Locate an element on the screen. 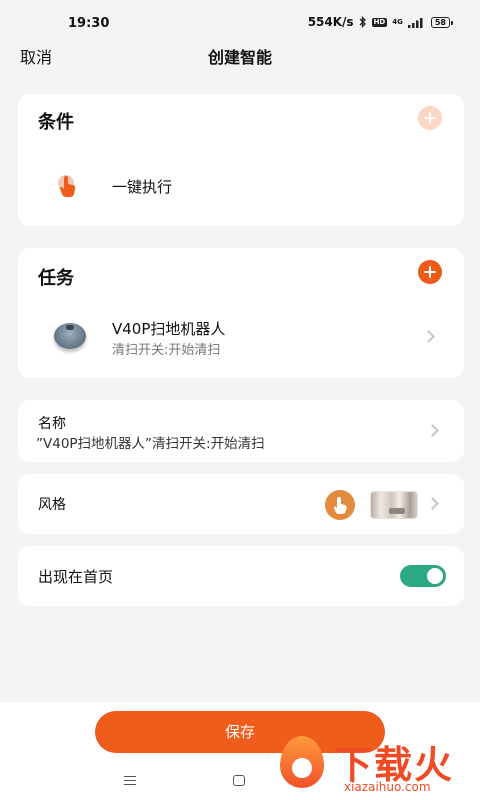  network-type: 4G is located at coordinates (397, 21).